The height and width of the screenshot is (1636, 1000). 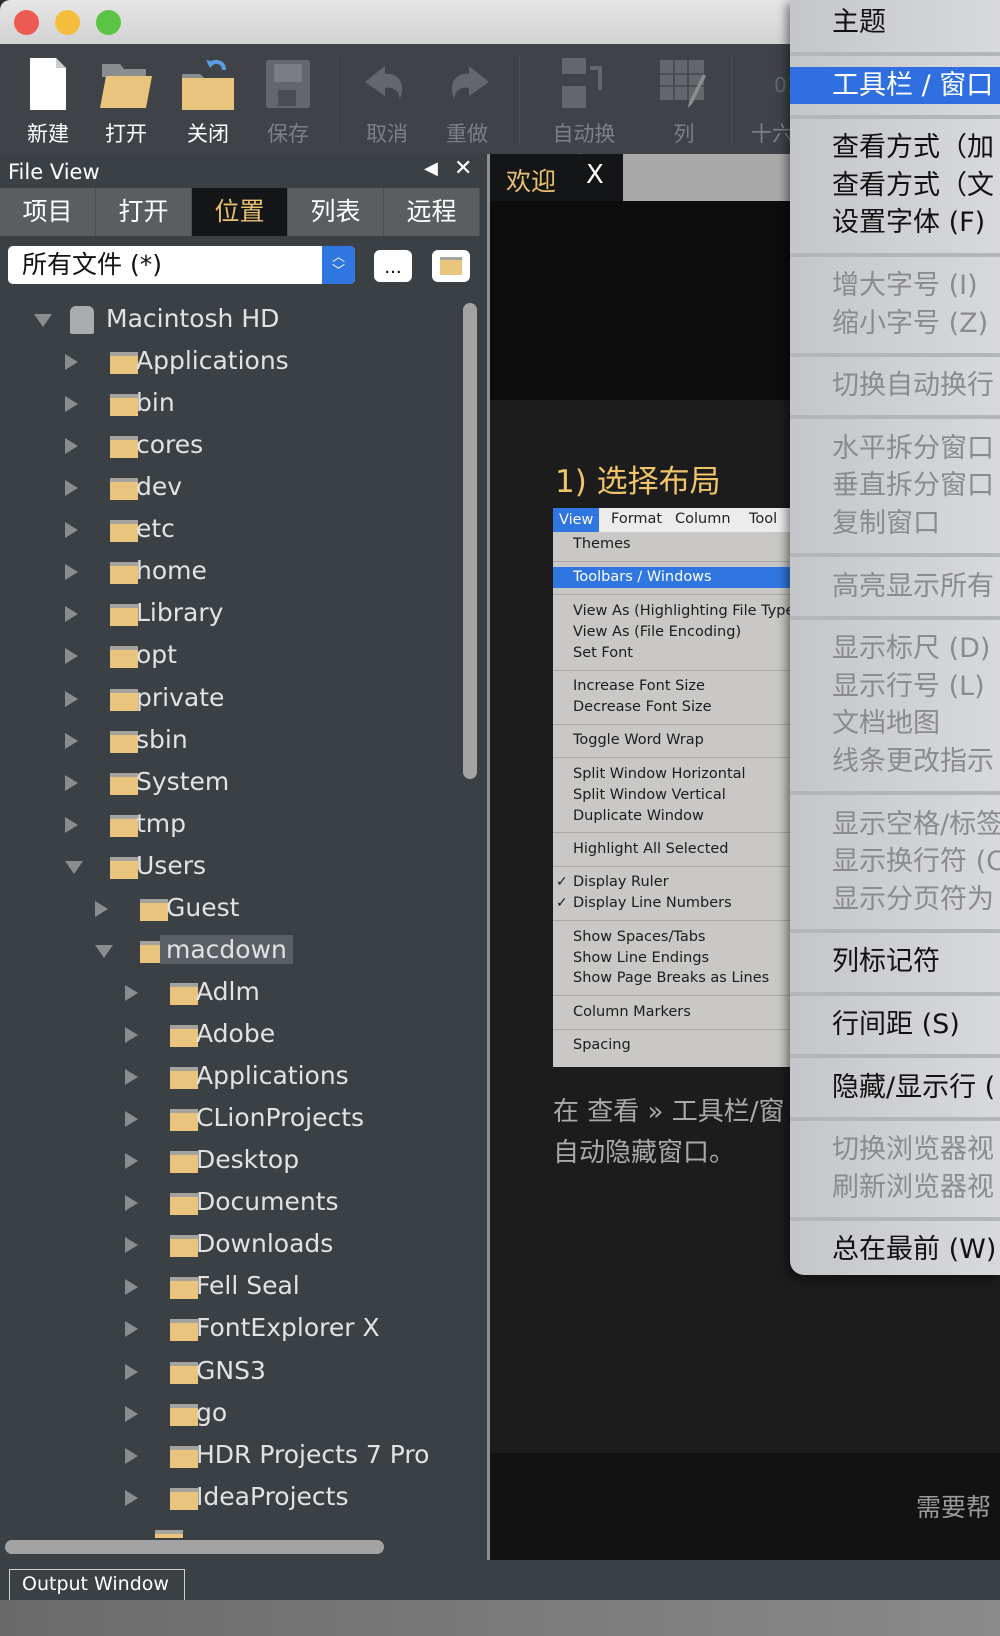 What do you see at coordinates (230, 993) in the screenshot?
I see `tree-item: Adlm` at bounding box center [230, 993].